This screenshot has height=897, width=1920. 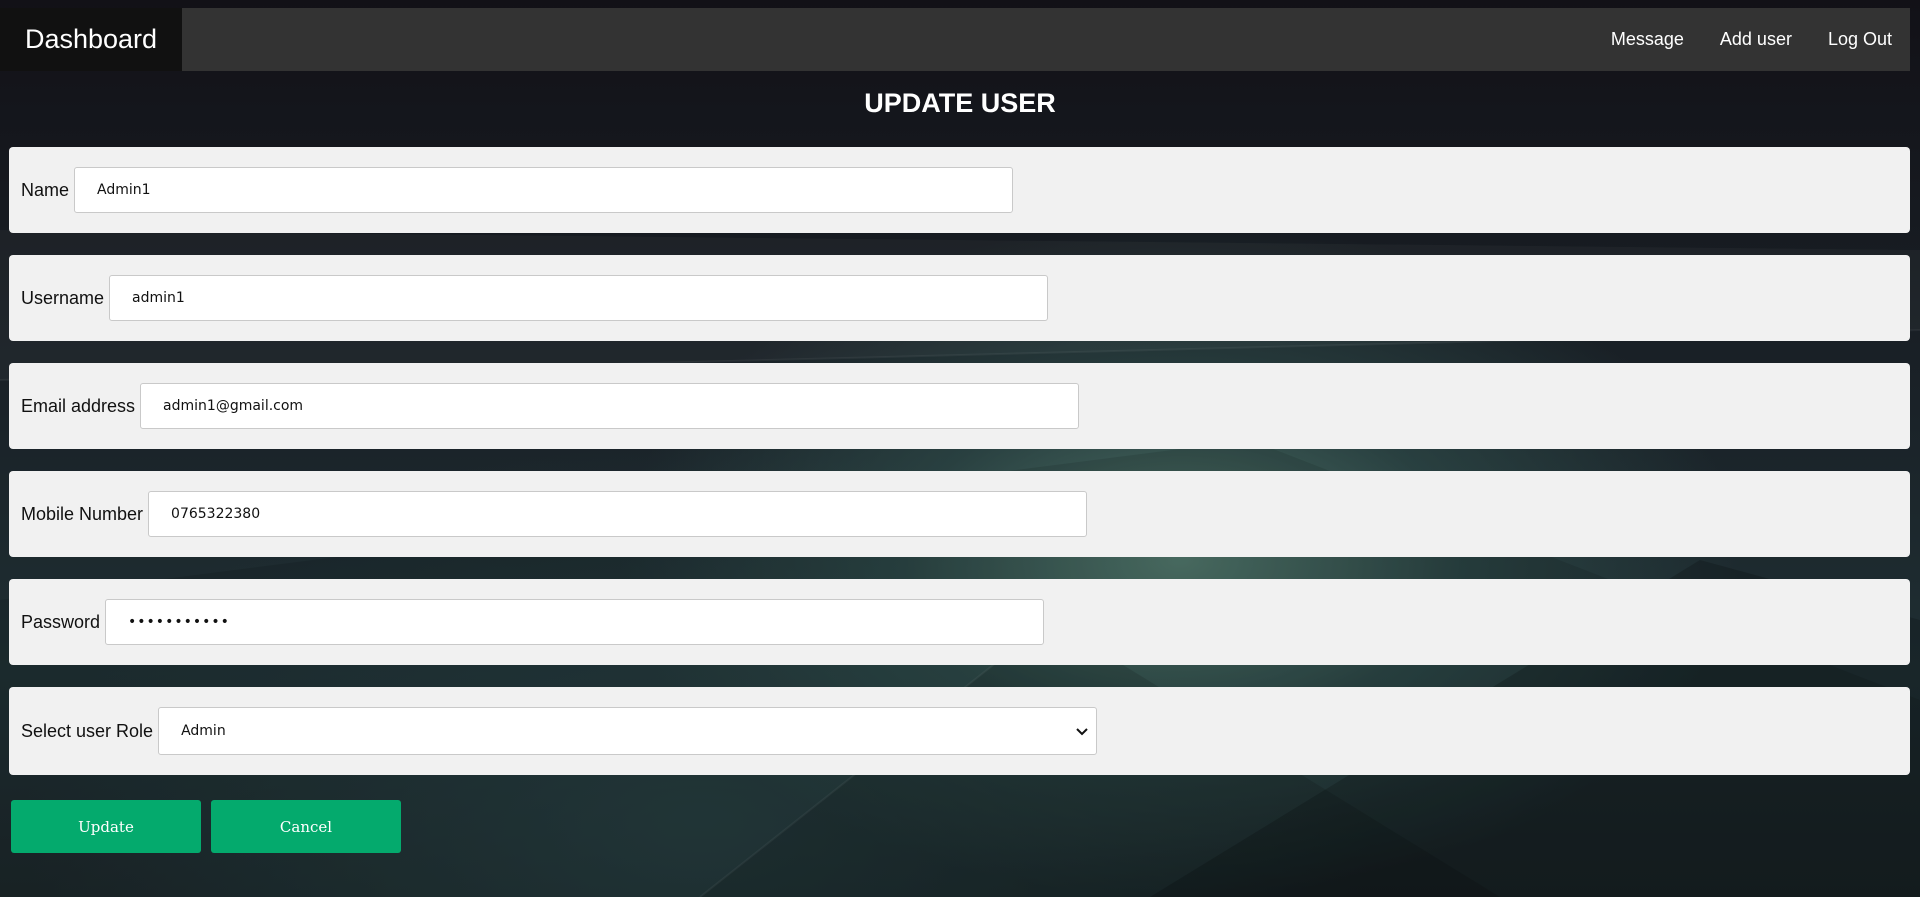 I want to click on password-row: Password, so click(x=959, y=622).